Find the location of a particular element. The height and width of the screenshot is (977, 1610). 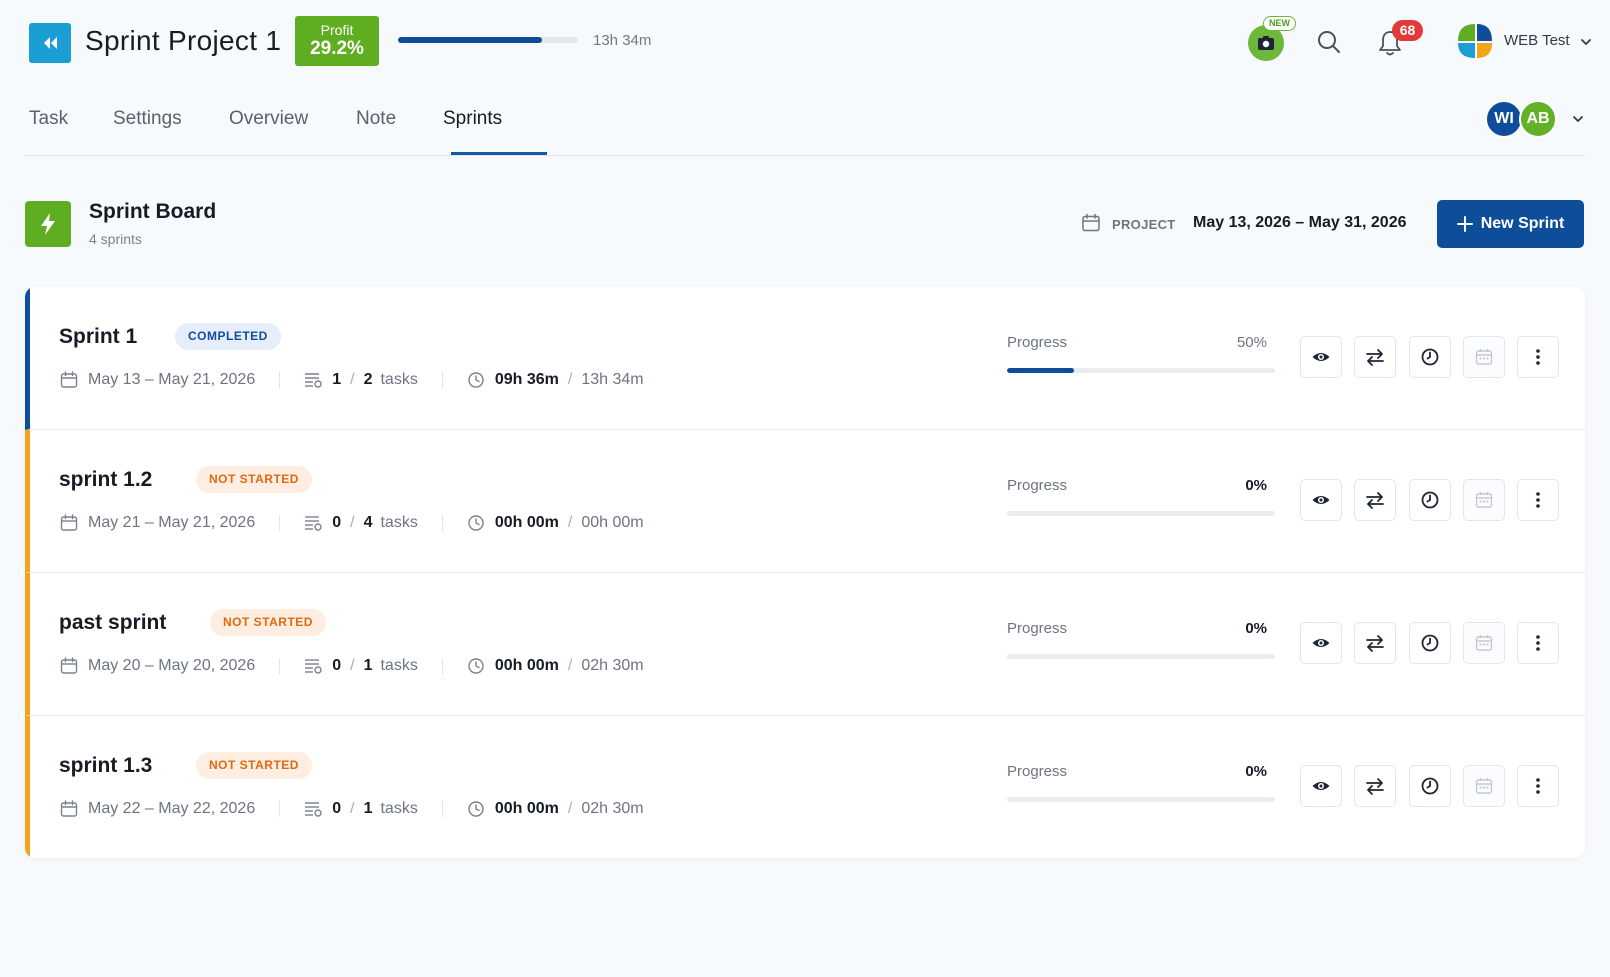

tasks-total: 4 is located at coordinates (368, 522).